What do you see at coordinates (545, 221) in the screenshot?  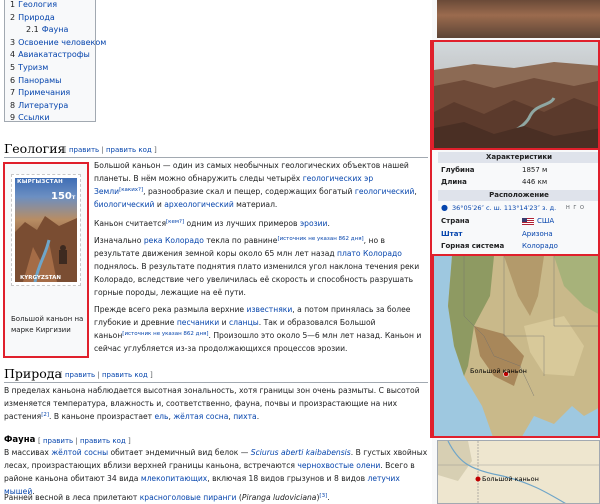 I see `country-link: США` at bounding box center [545, 221].